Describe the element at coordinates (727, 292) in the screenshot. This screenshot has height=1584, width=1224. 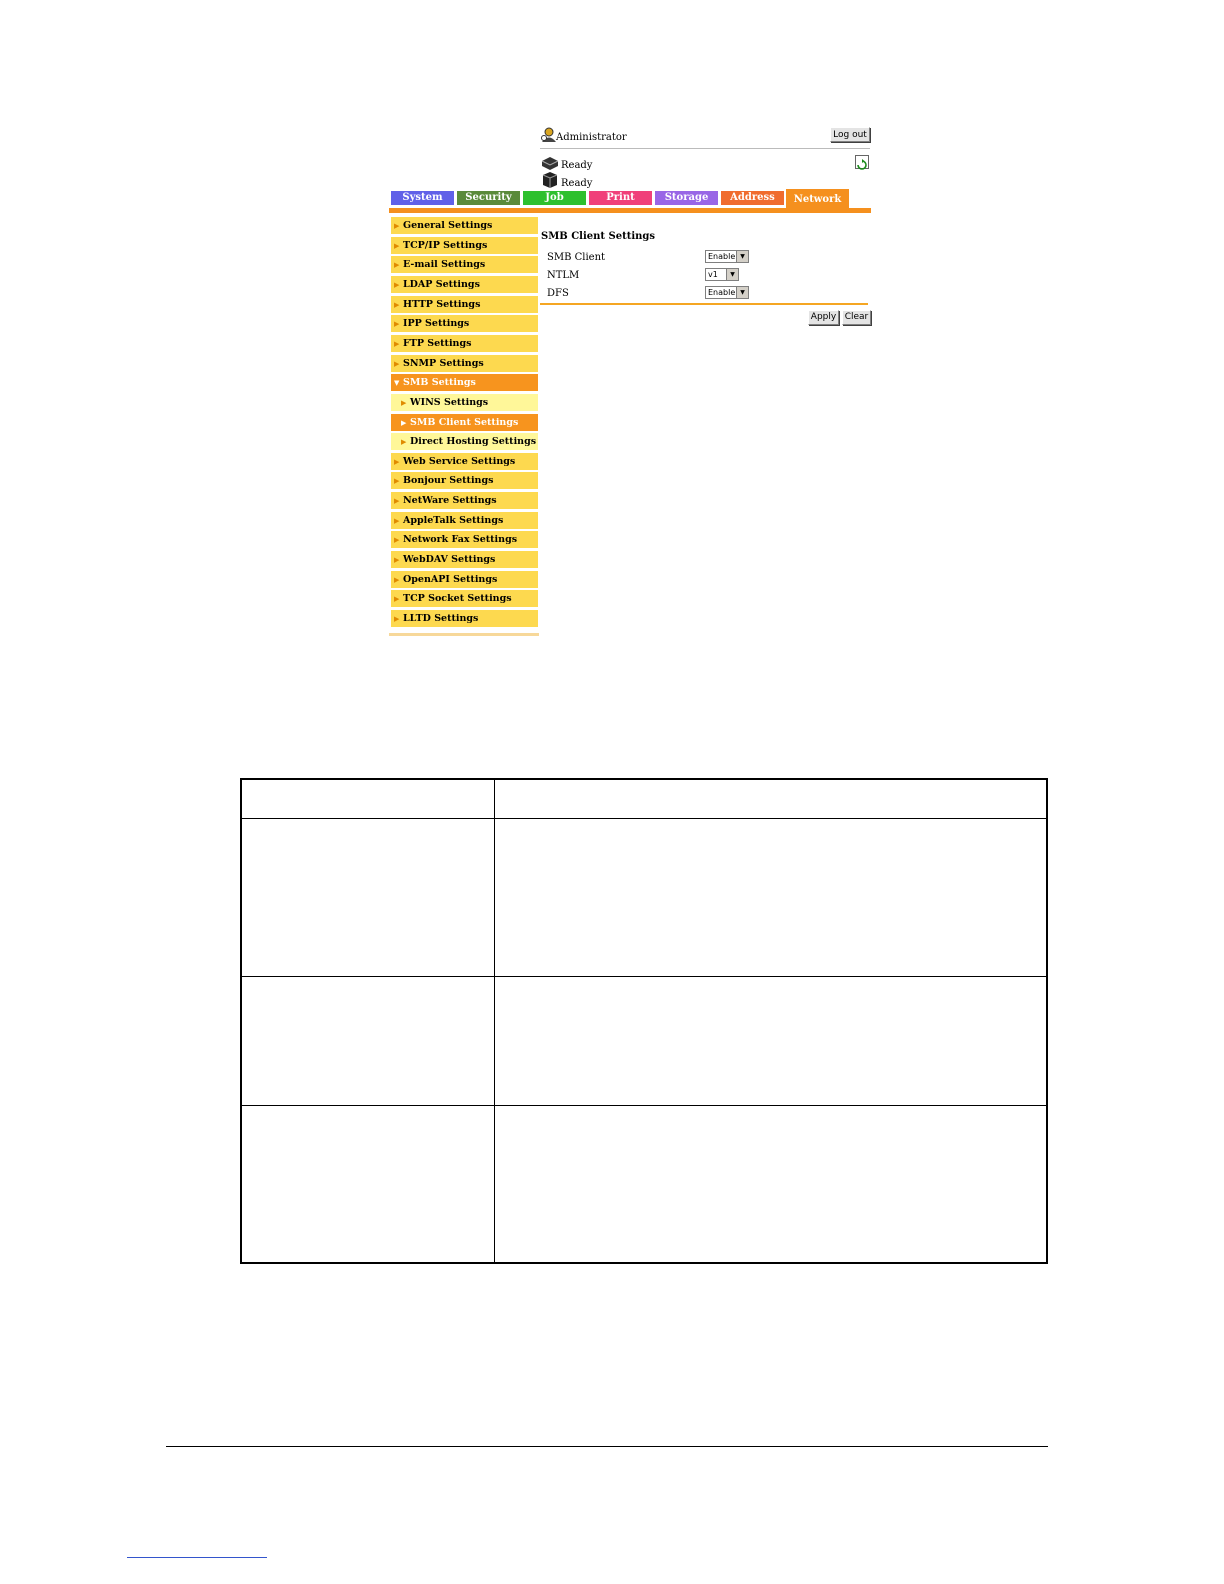
I see `dfs-select: Enable ▼` at that location.